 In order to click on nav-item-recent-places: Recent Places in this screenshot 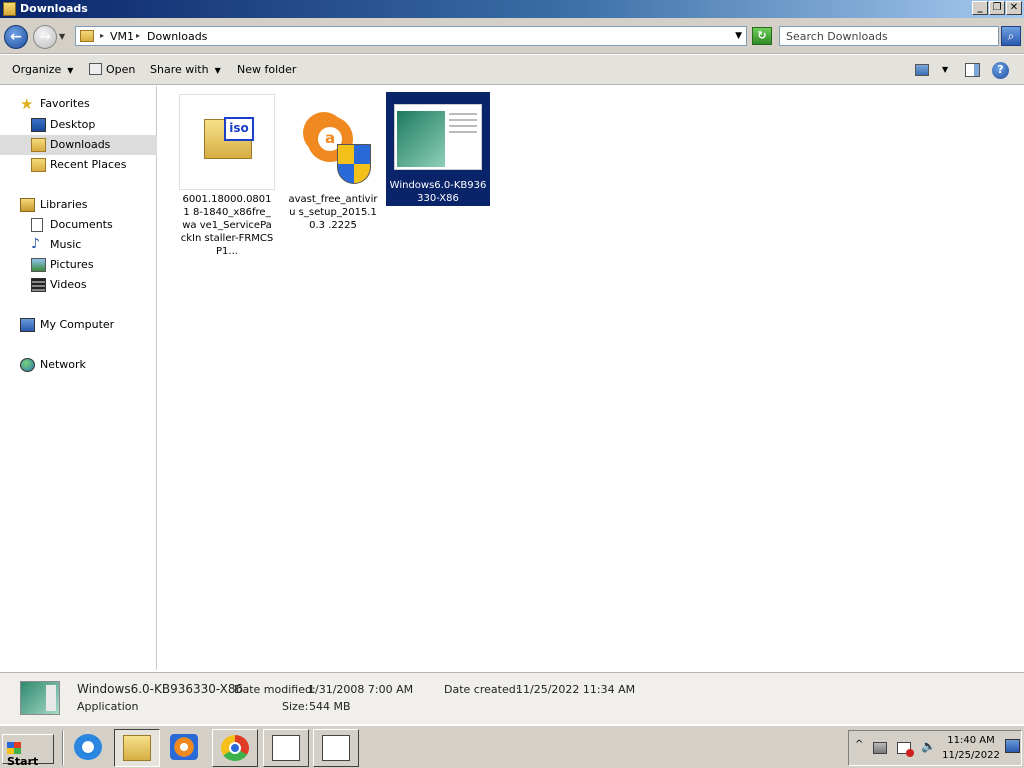, I will do `click(78, 165)`.